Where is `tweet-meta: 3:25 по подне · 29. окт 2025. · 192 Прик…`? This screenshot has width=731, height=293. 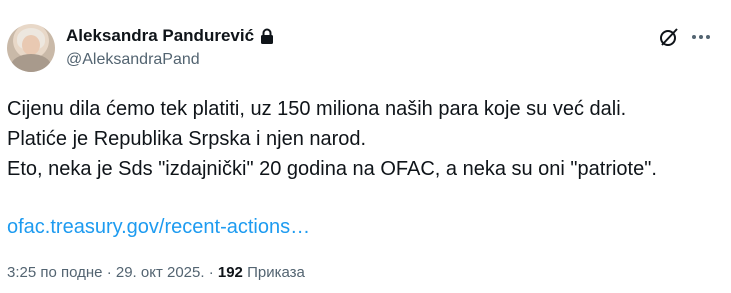 tweet-meta: 3:25 по подне · 29. окт 2025. · 192 Прик… is located at coordinates (156, 272).